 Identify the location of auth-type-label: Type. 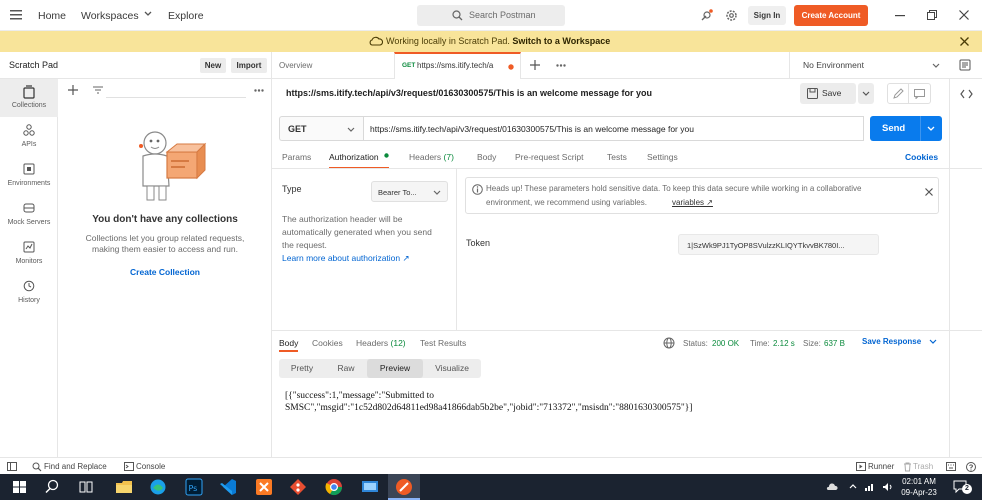
(292, 189).